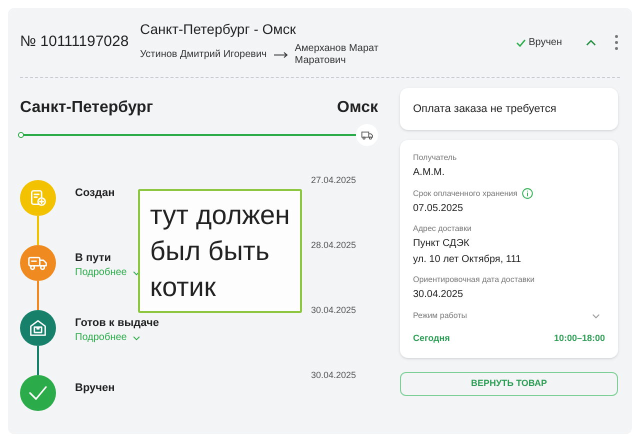  What do you see at coordinates (220, 251) in the screenshot?
I see `annotation-note: тут должен был быть котик` at bounding box center [220, 251].